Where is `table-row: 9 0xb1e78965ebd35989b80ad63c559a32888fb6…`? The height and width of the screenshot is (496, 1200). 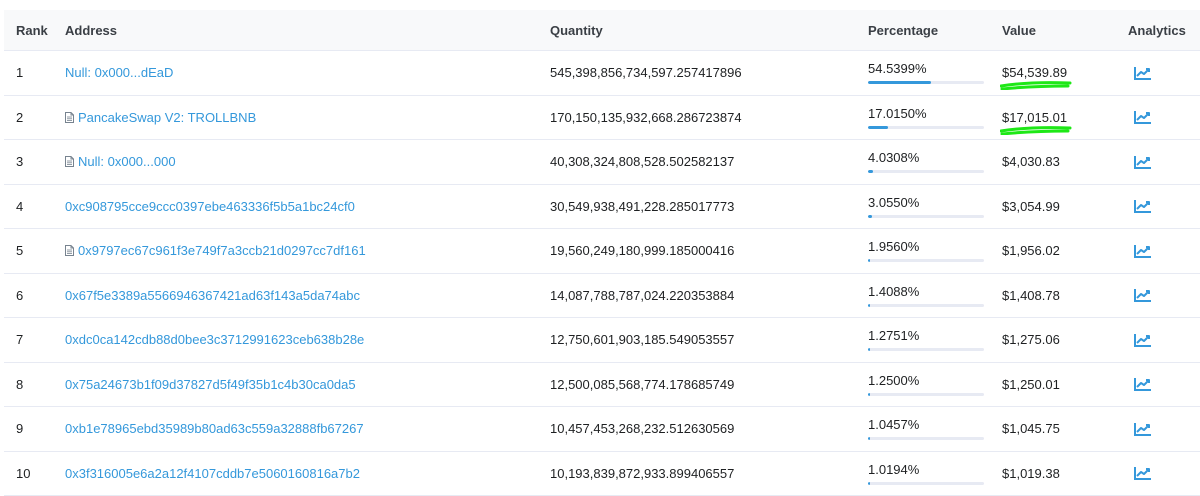 table-row: 9 0xb1e78965ebd35989b80ad63c559a32888fb6… is located at coordinates (602, 429).